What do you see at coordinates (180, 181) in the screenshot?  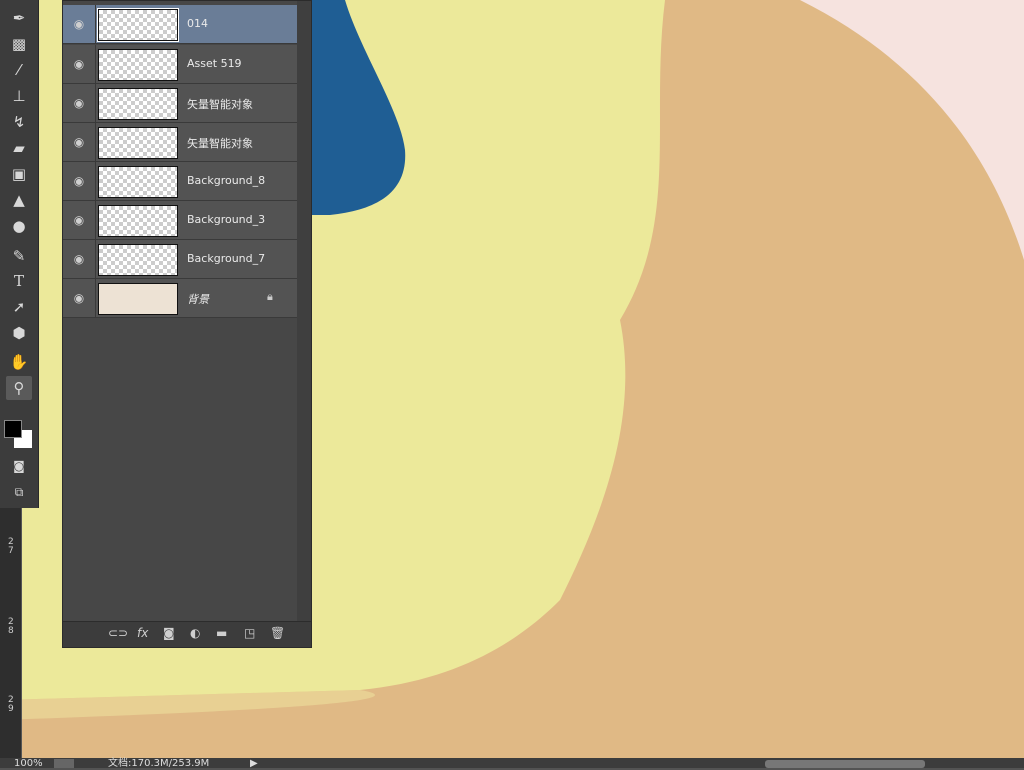 I see `layer-row: ◉ Background_8` at bounding box center [180, 181].